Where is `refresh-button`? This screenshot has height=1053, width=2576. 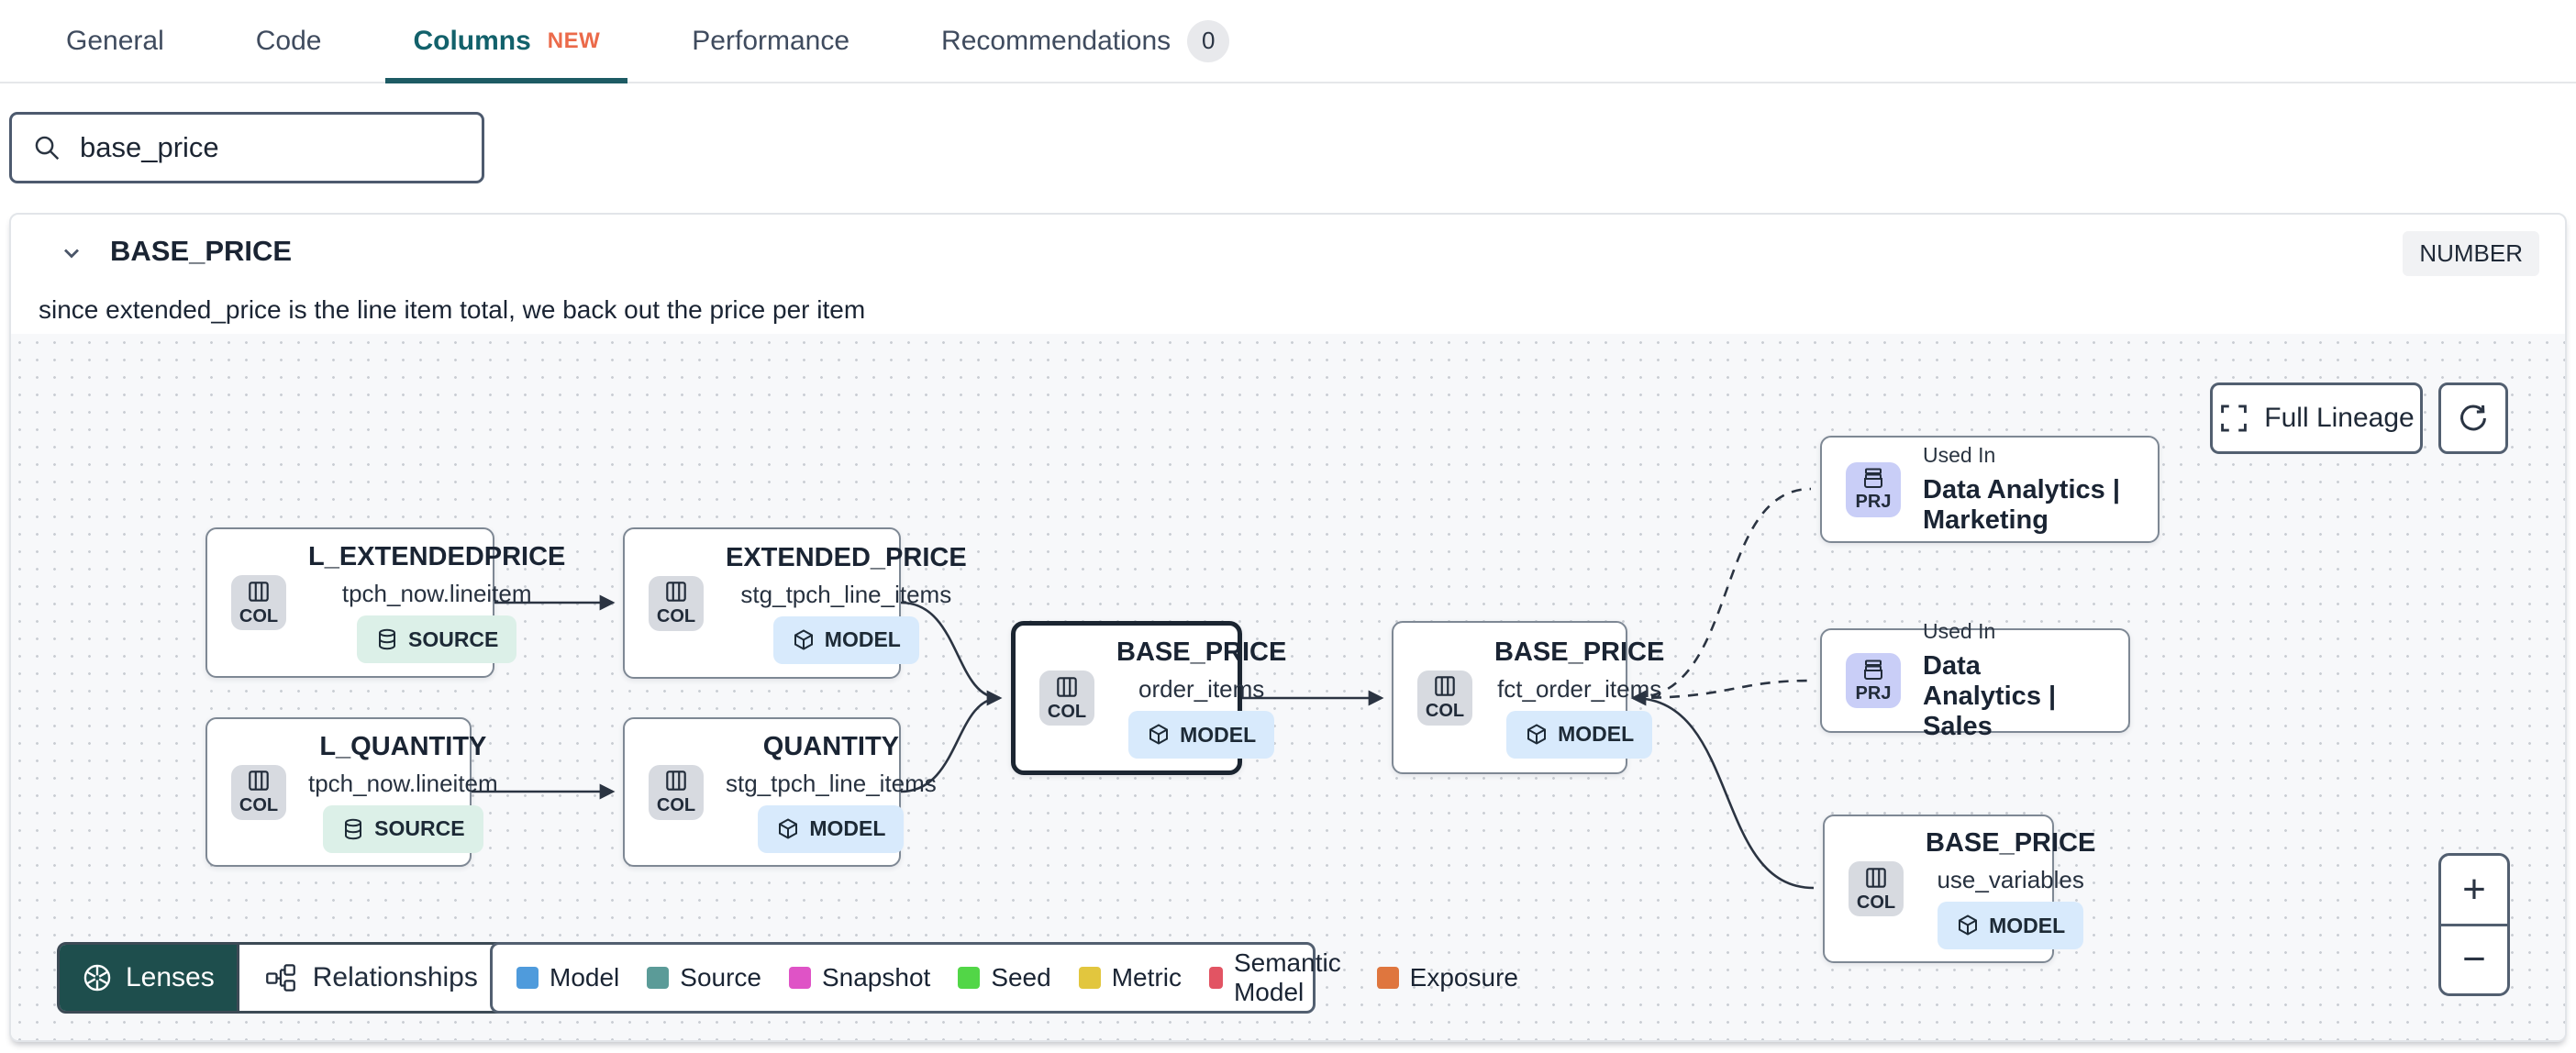 refresh-button is located at coordinates (2473, 418).